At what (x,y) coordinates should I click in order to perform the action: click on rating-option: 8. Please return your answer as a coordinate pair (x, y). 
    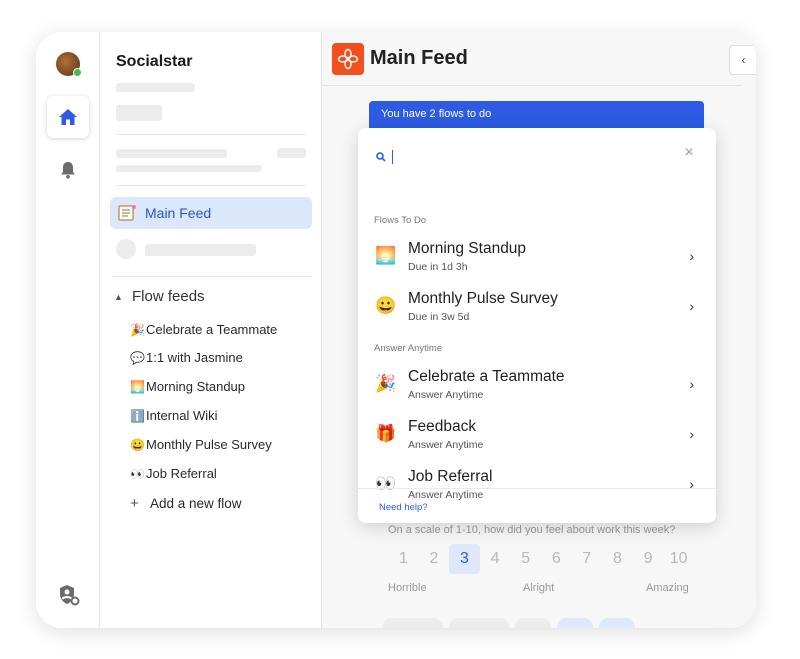
    Looking at the image, I should click on (617, 559).